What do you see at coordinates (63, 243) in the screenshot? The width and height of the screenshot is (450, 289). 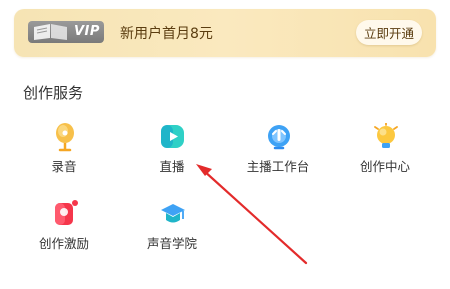 I see `service-label: 创作激励` at bounding box center [63, 243].